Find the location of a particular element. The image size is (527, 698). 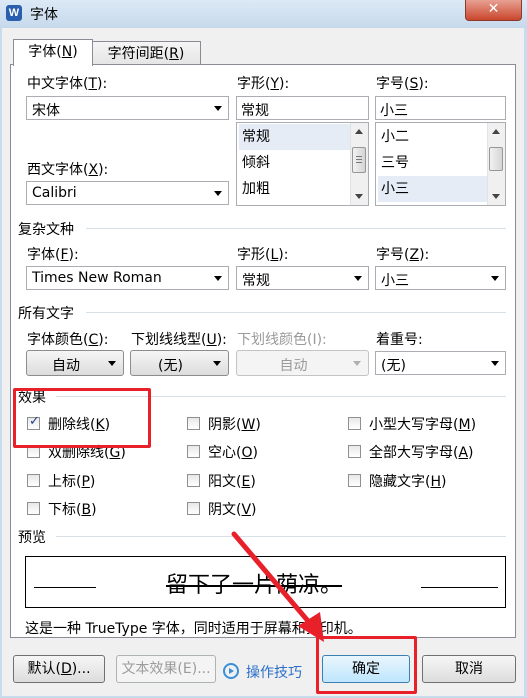

complex-font-dropdown: Times New Roman is located at coordinates (127, 278).